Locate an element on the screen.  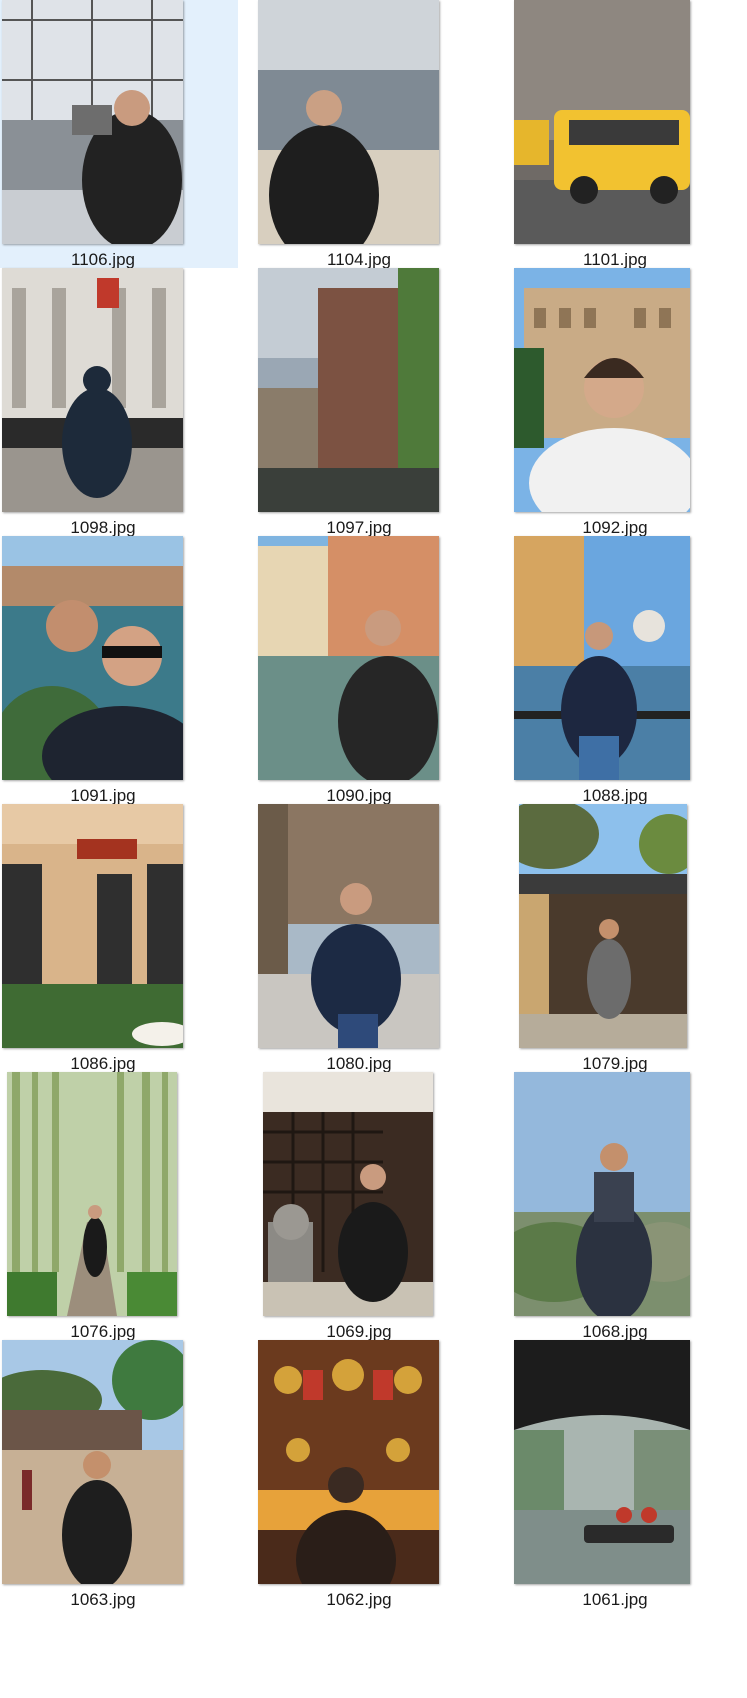
file-tile: 1063.jpg is located at coordinates (119, 1474).